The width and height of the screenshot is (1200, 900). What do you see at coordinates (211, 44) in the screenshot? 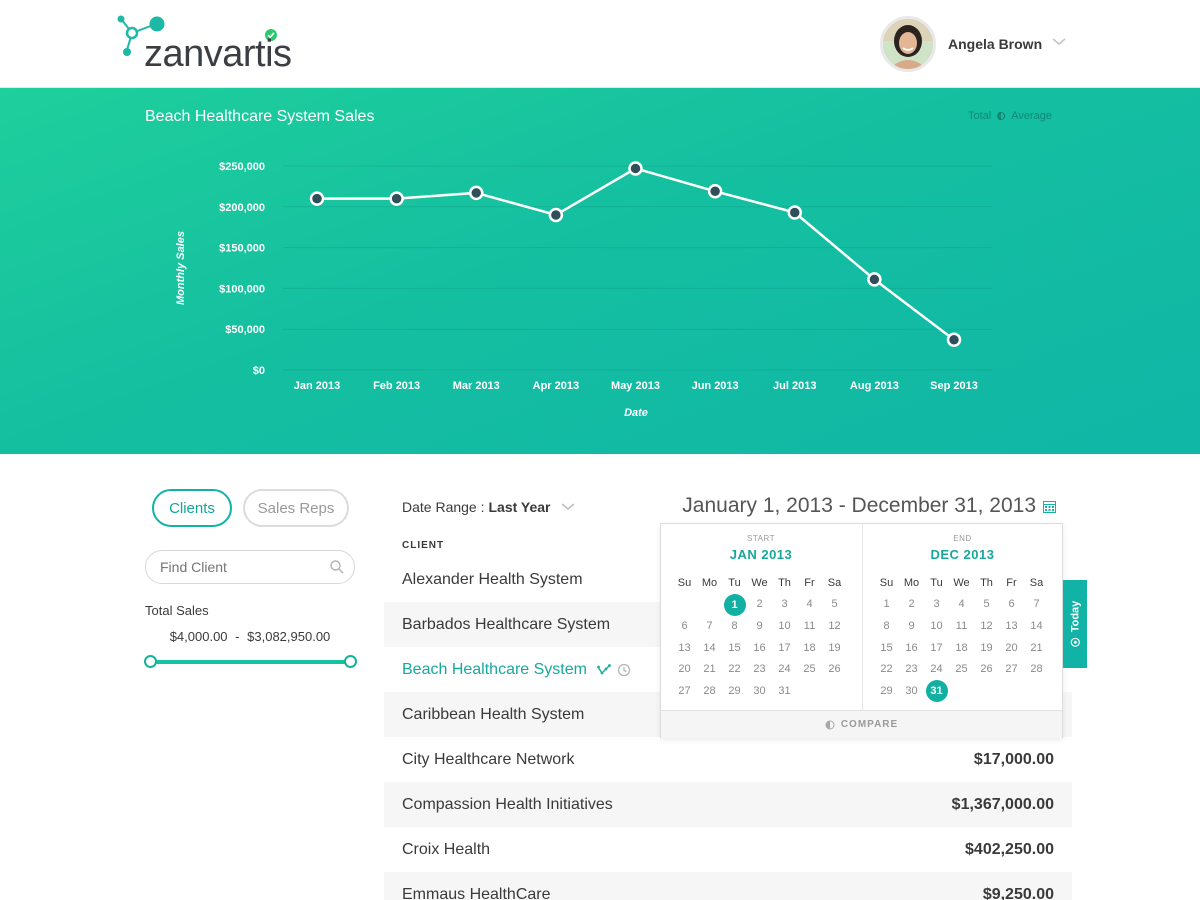
I see `zanvartis-logo: zanvartis` at bounding box center [211, 44].